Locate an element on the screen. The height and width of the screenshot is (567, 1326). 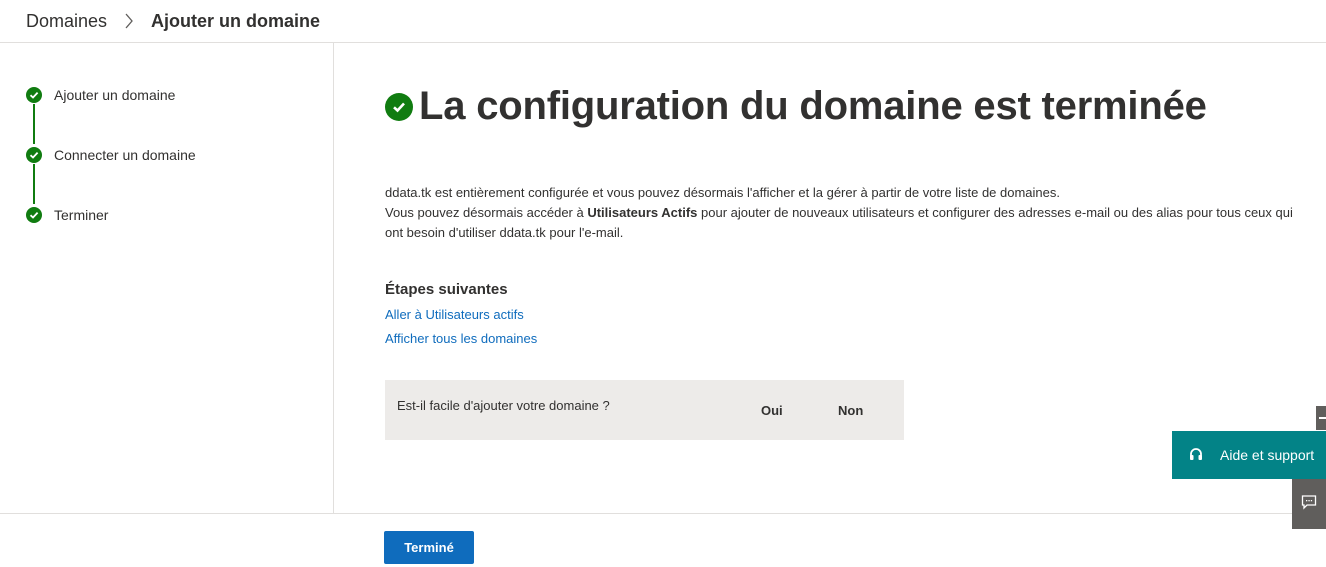
step-connecter-un-domaine: Connecter un domaine is located at coordinates (111, 155).